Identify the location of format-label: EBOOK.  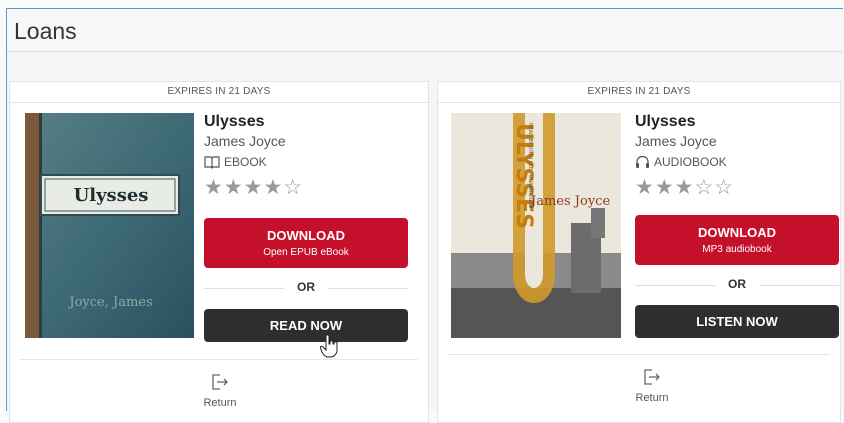
(245, 162).